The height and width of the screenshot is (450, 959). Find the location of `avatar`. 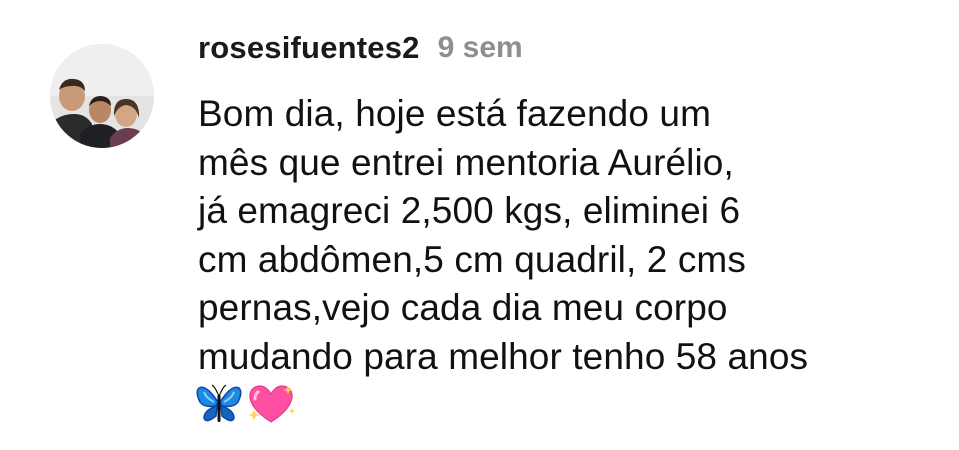

avatar is located at coordinates (102, 96).